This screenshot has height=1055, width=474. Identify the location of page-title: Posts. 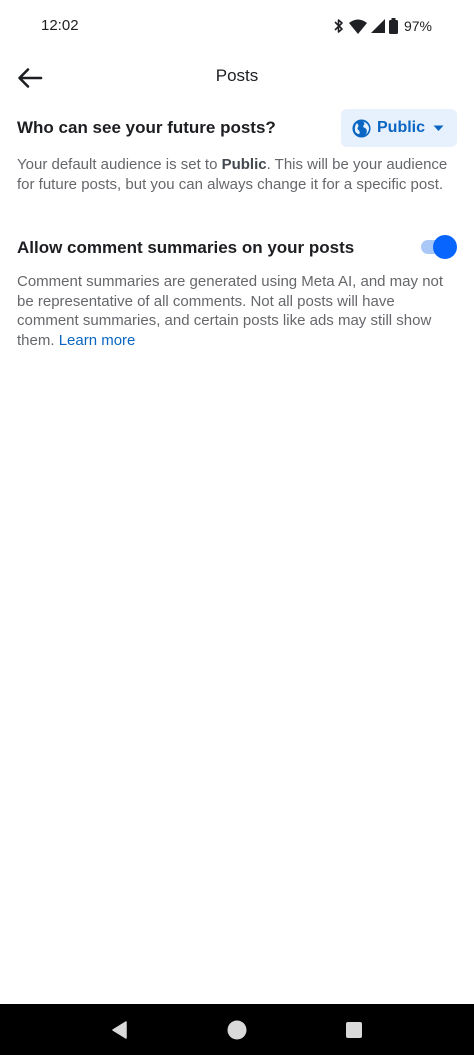
(237, 75).